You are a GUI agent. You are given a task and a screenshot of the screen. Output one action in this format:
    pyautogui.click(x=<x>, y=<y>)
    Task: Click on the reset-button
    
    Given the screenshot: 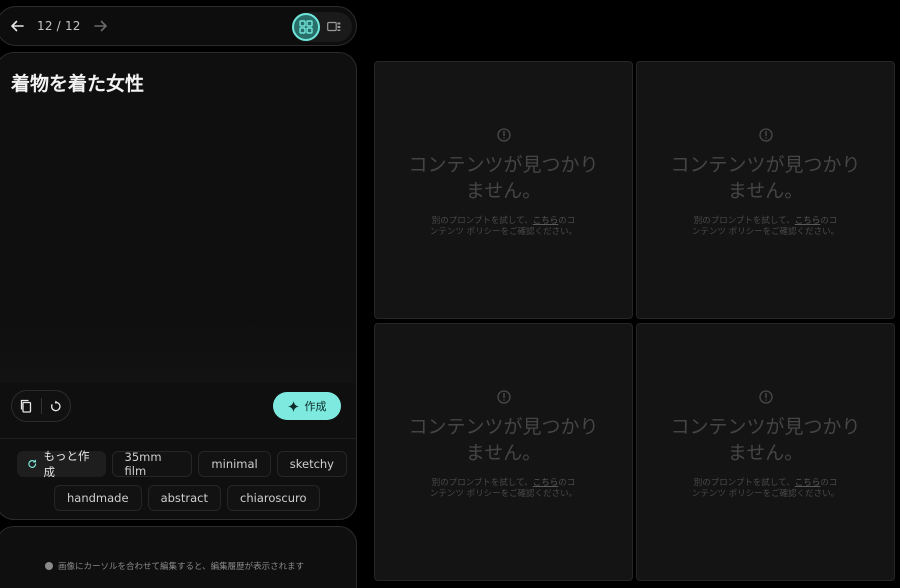 What is the action you would take?
    pyautogui.click(x=55, y=406)
    